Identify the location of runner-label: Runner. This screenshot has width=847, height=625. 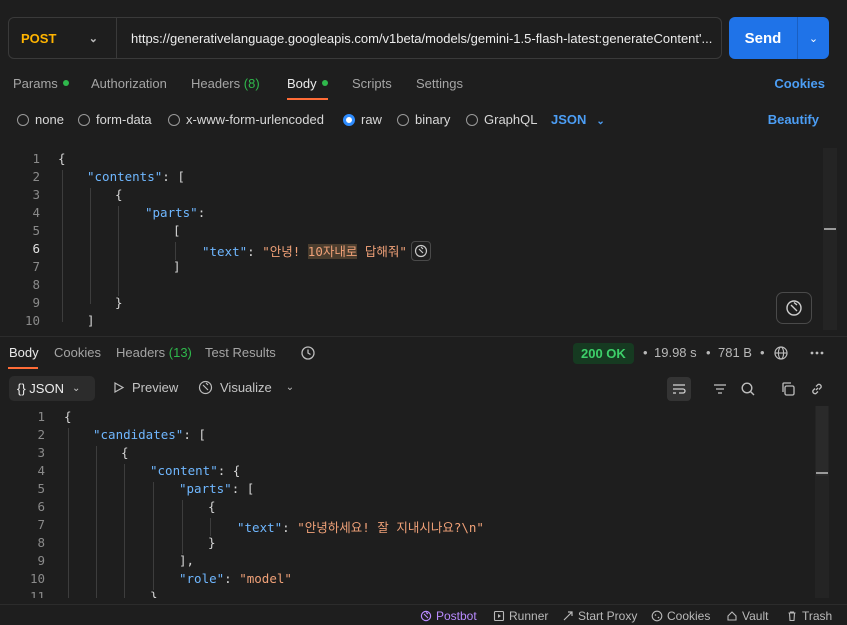
(529, 616).